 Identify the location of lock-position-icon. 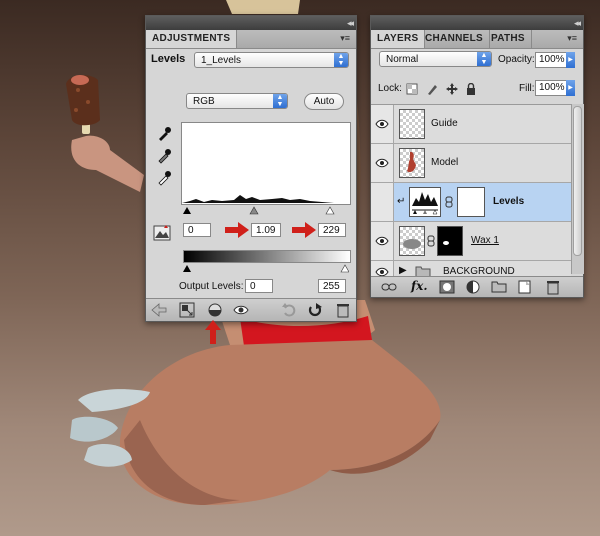
(452, 89).